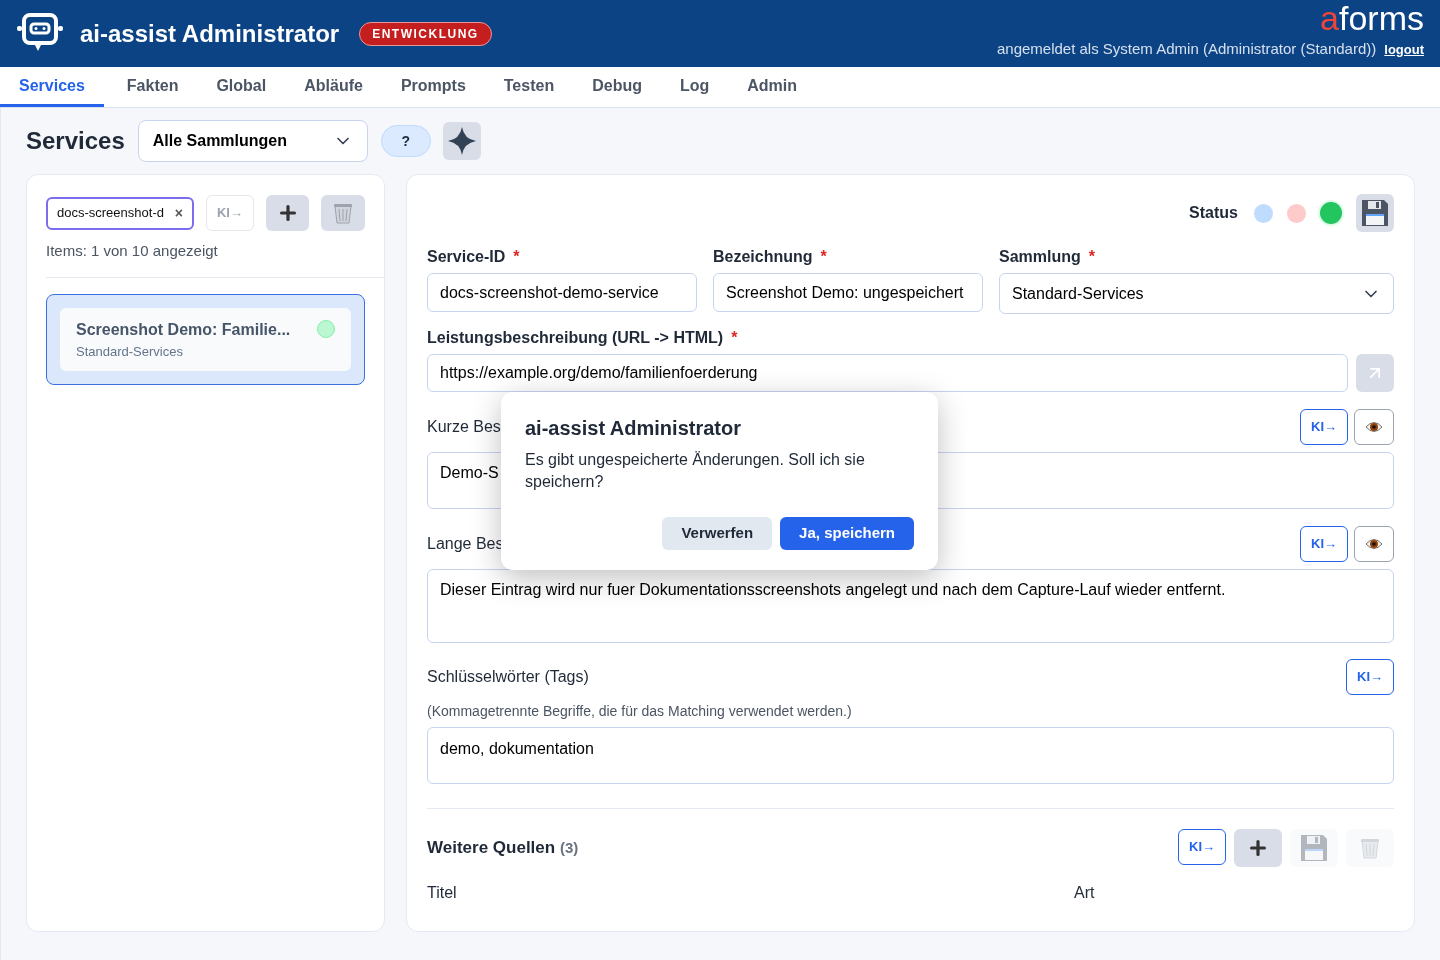 The height and width of the screenshot is (960, 1440). Describe the element at coordinates (152, 87) in the screenshot. I see `nav-tab: Fakten` at that location.